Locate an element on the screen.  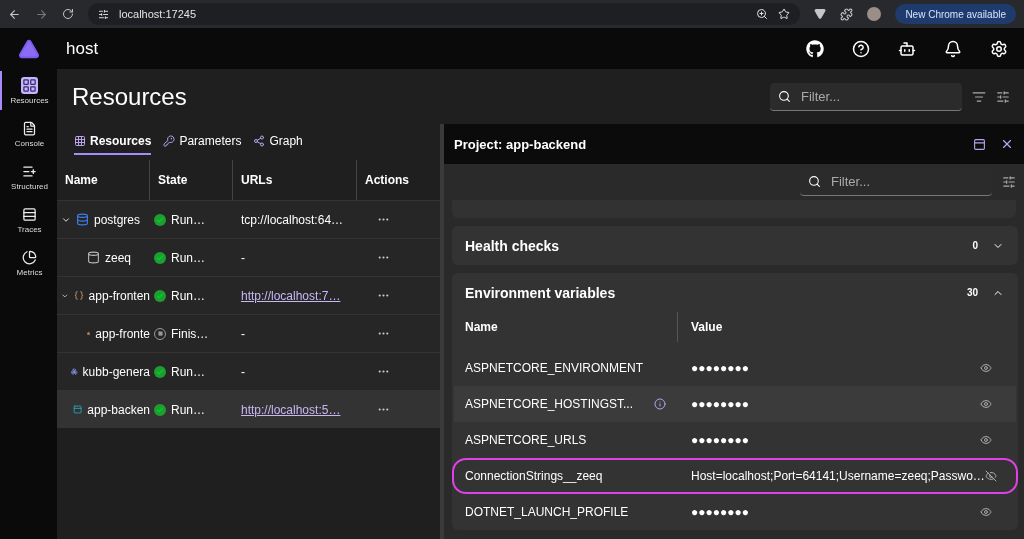
variable-name: ASPNETCORE_URLS is located at coordinates (526, 440).